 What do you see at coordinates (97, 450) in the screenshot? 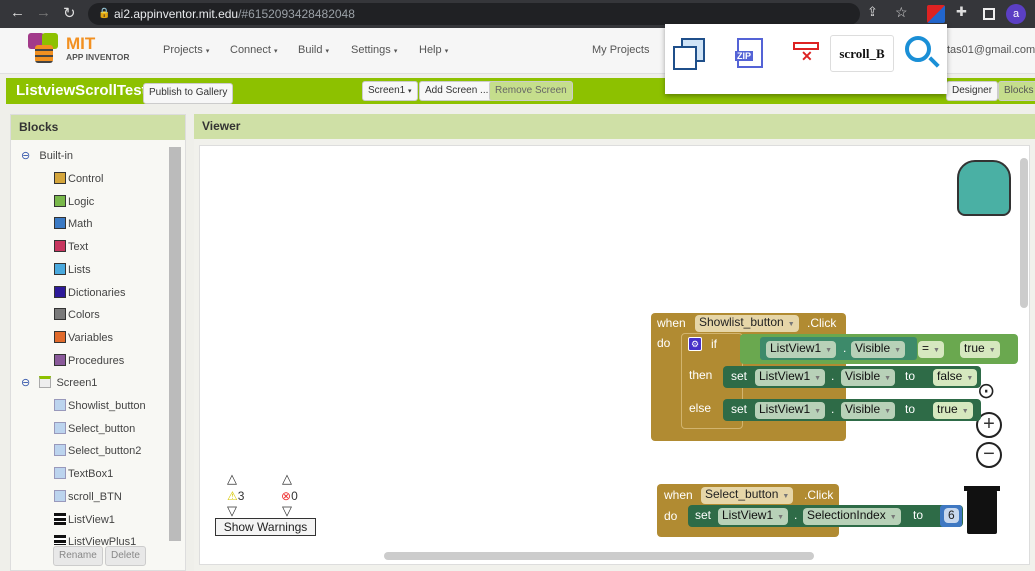
I see `tree-component: Select_button2` at bounding box center [97, 450].